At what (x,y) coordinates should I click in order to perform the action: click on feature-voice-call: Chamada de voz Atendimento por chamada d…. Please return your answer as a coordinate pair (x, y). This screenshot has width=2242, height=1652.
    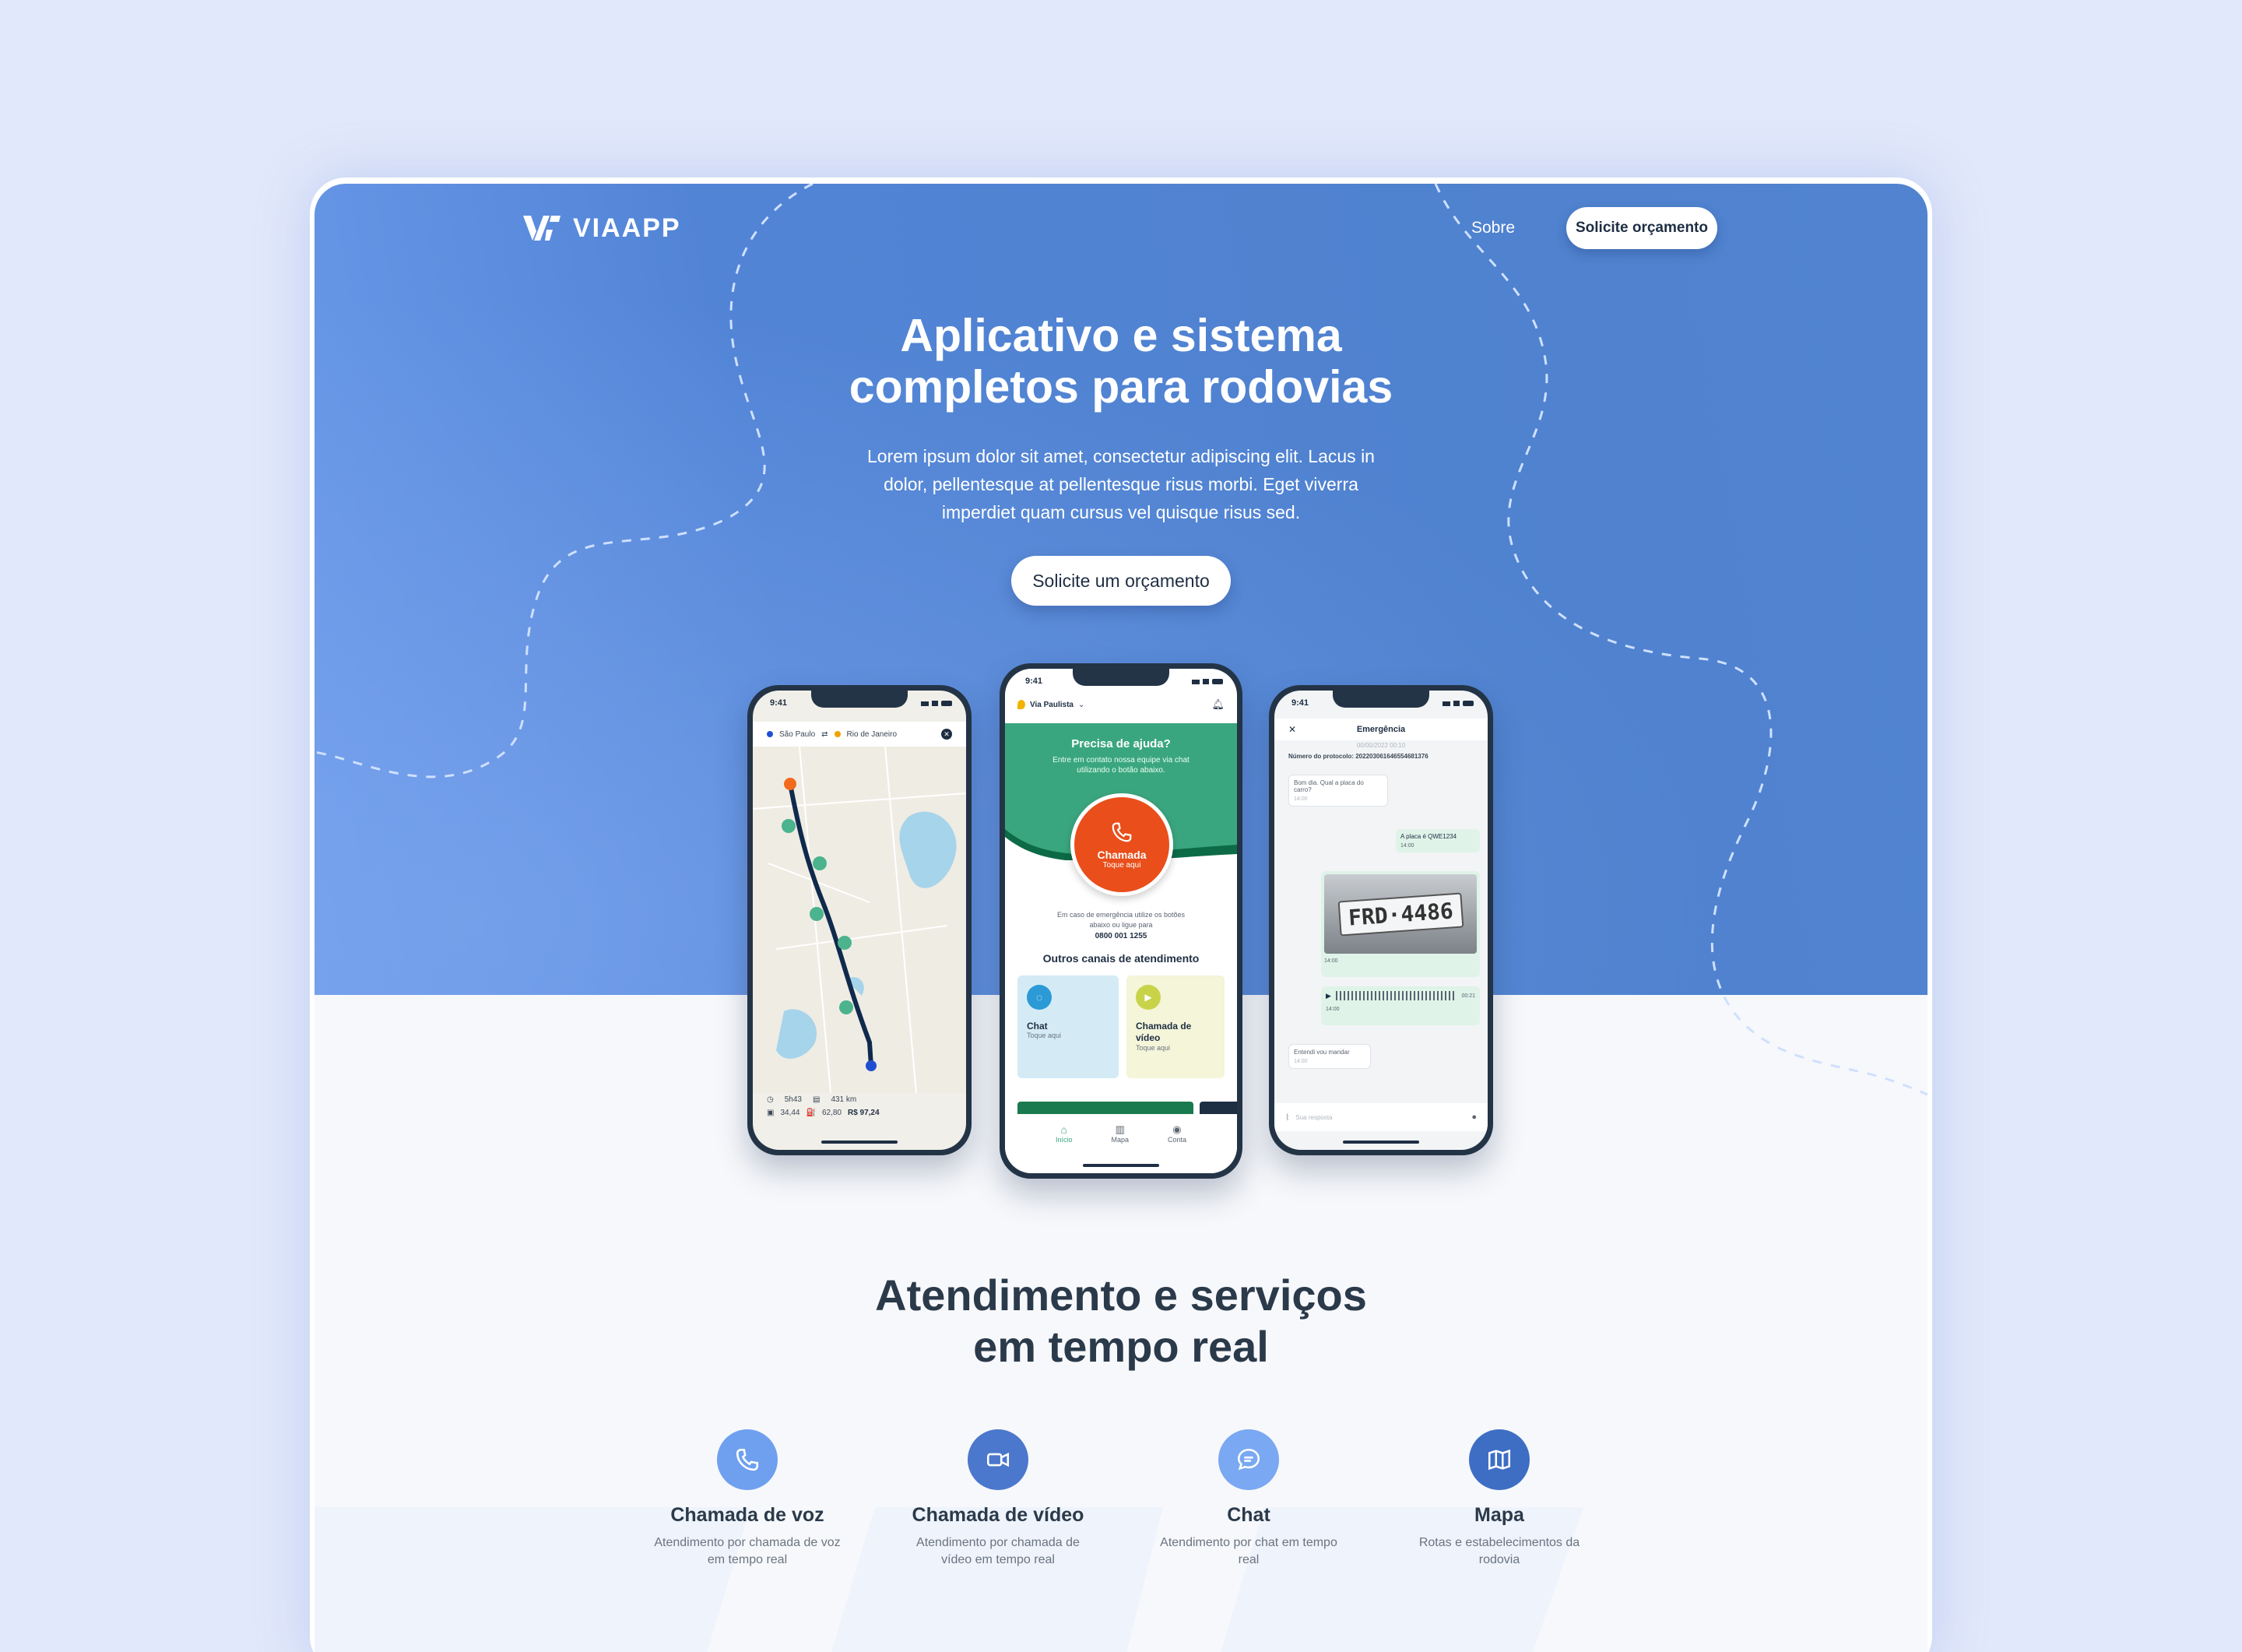
    Looking at the image, I should click on (747, 1499).